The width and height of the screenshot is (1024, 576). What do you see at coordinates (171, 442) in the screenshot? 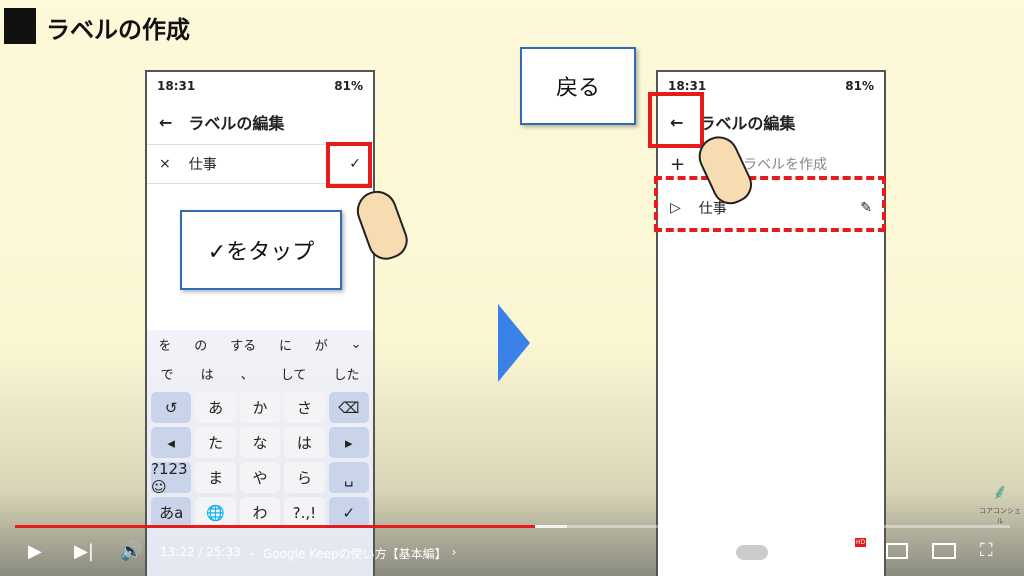
I see `keyboard-key: ◂` at bounding box center [171, 442].